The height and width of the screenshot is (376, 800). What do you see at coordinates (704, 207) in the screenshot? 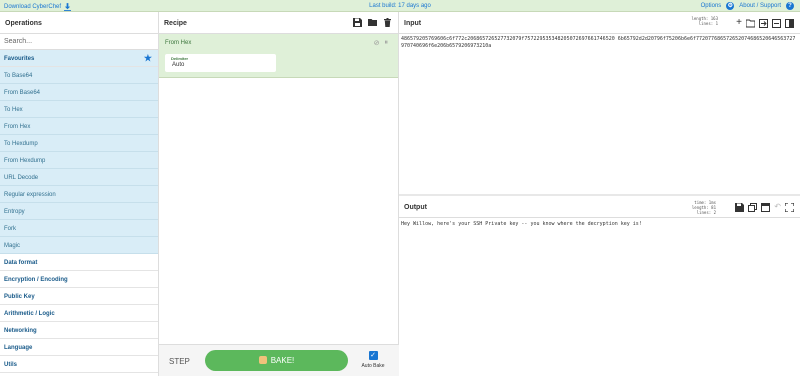
I see `output-stats: time: 1ms length: 81 lines: 2` at bounding box center [704, 207].